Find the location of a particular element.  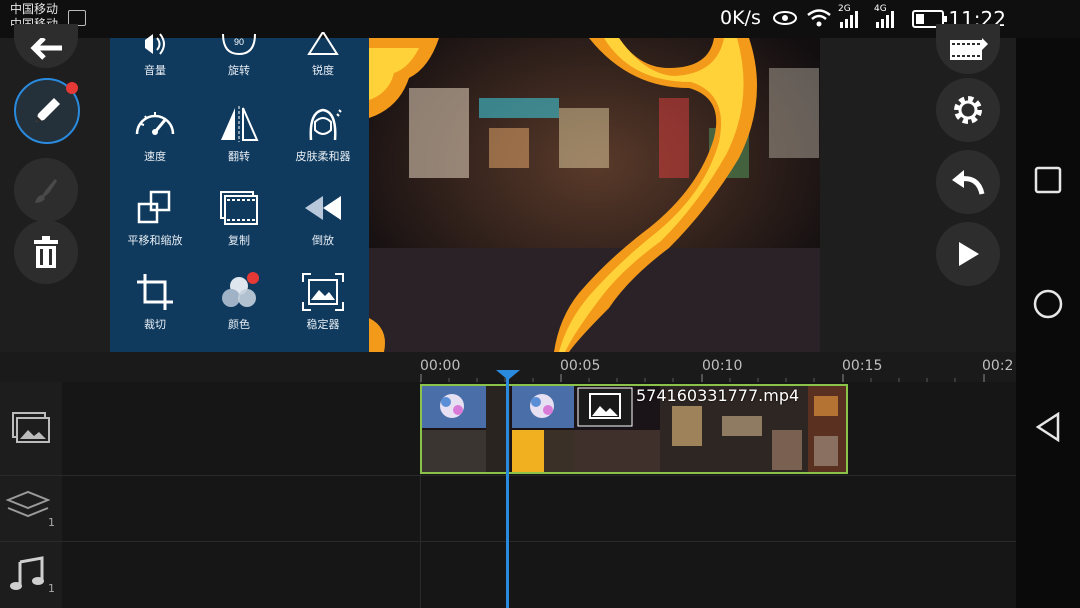

effect-label: 复制 is located at coordinates (239, 240).